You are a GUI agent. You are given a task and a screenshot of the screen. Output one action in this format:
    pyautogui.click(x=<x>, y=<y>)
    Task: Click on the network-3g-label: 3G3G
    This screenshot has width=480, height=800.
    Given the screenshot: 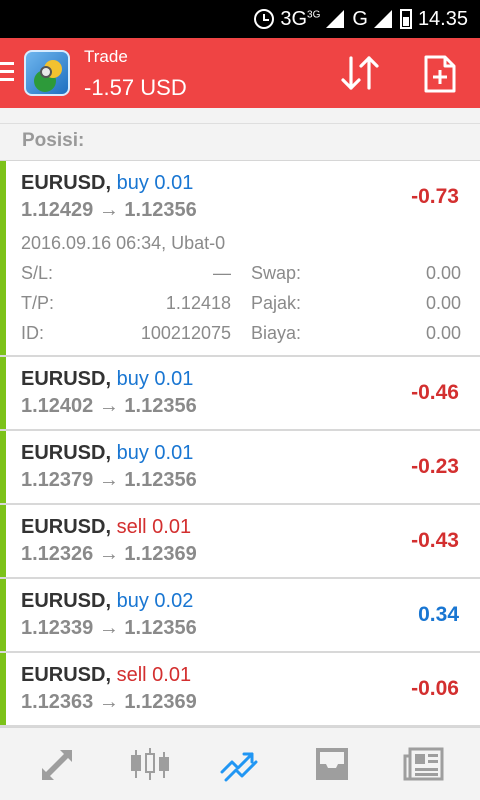 What is the action you would take?
    pyautogui.click(x=300, y=18)
    